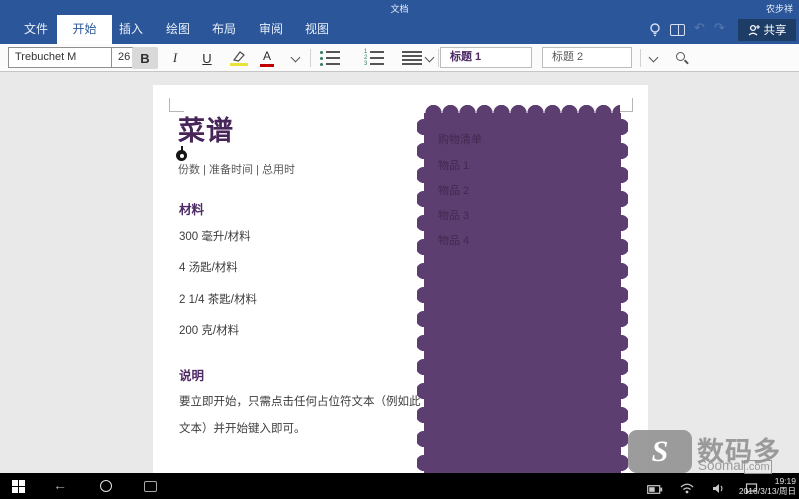 The image size is (799, 499). Describe the element at coordinates (182, 154) in the screenshot. I see `text-cursor-gripper` at that location.